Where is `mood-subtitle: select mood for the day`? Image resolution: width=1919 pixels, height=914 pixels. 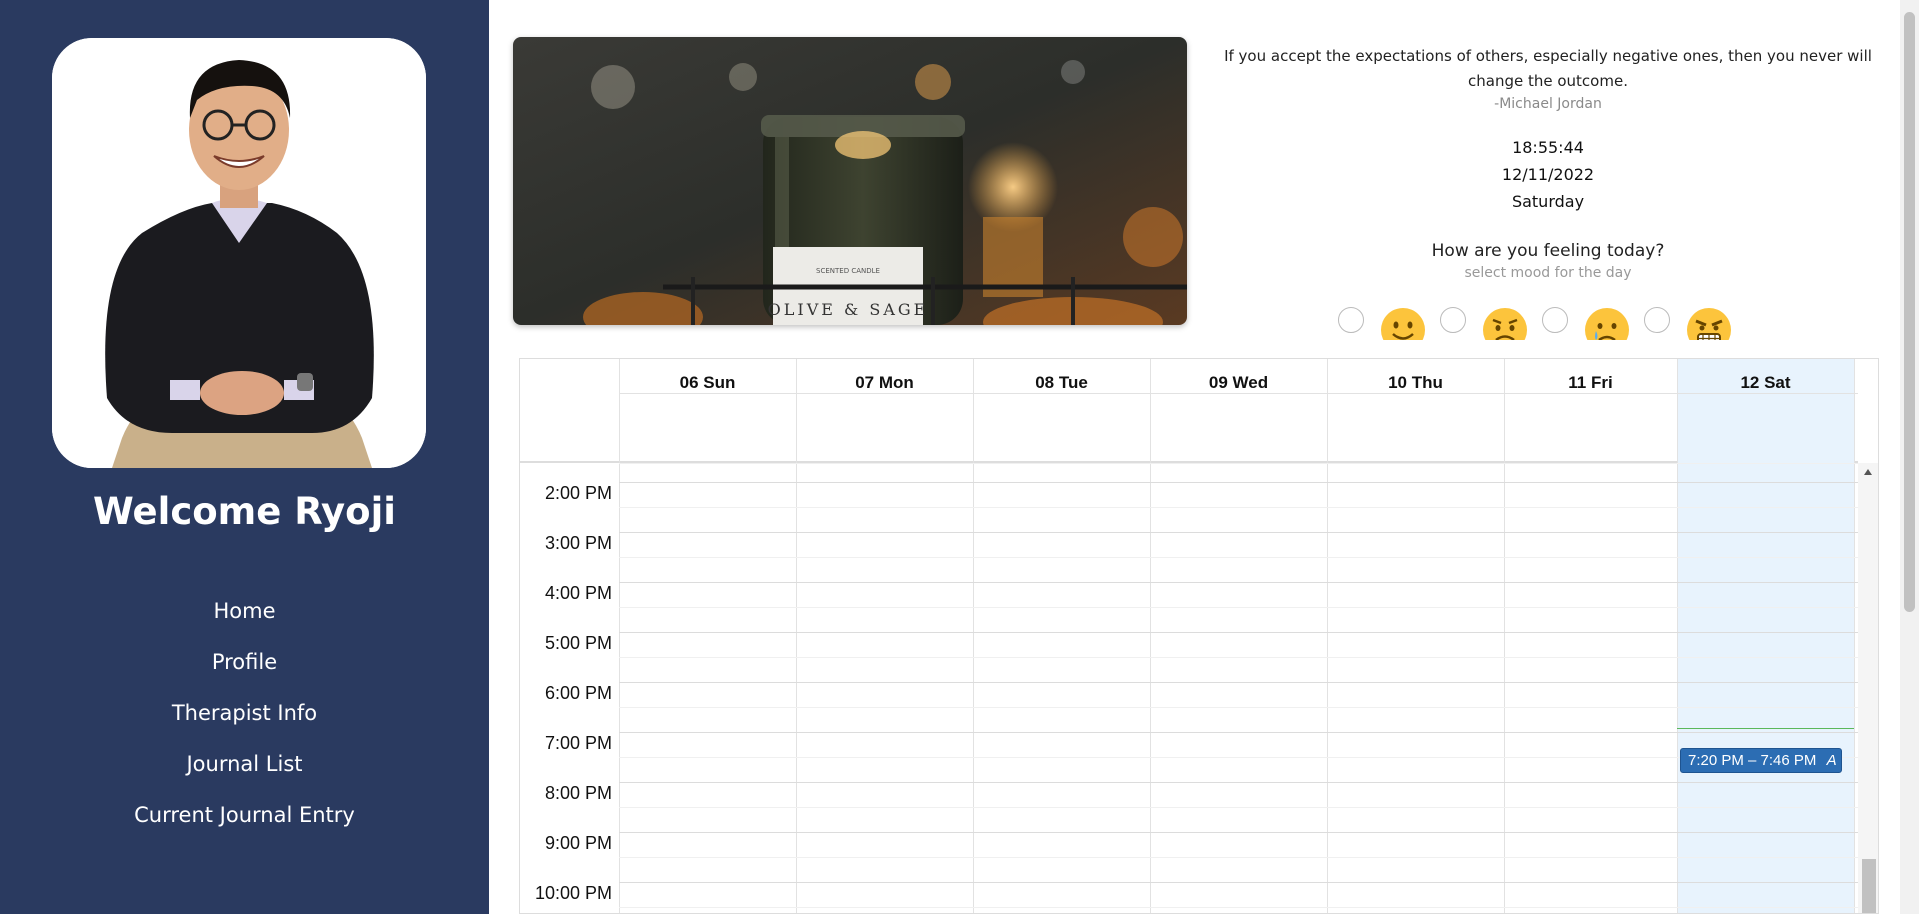 mood-subtitle: select mood for the day is located at coordinates (1548, 273).